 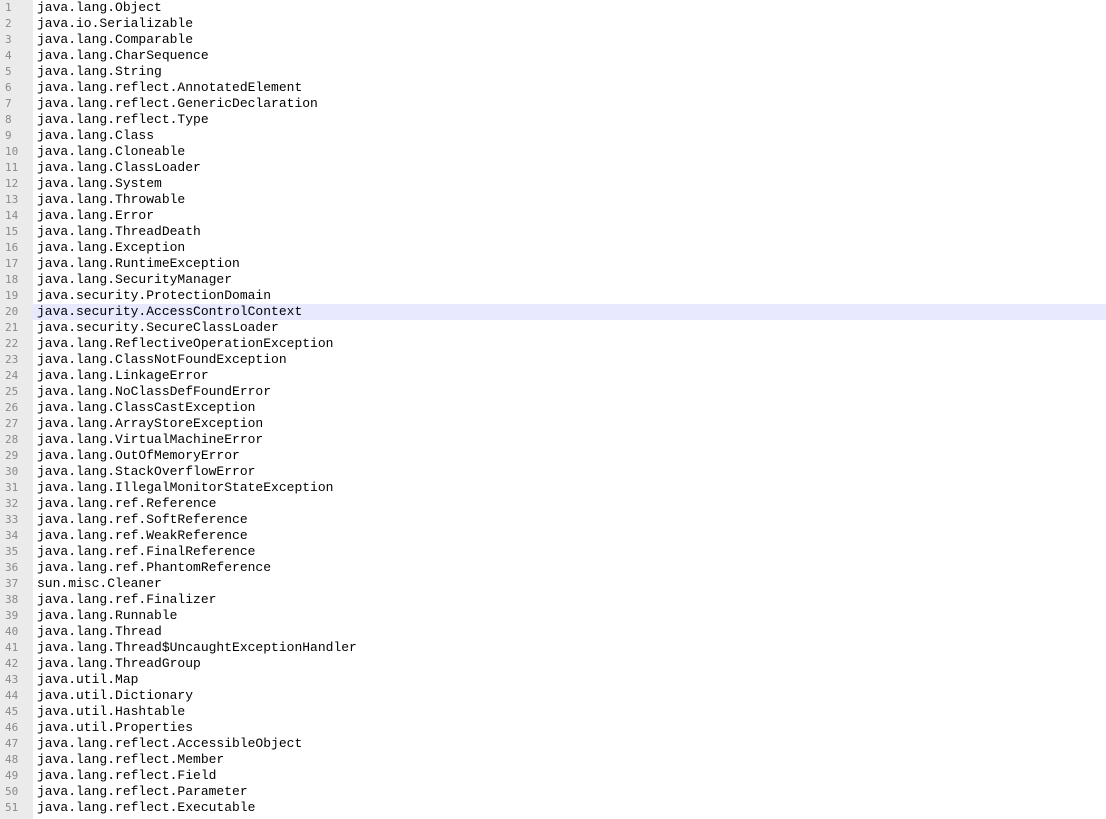 I want to click on editor-line: 27 java.lang.ArrayStoreException, so click(x=553, y=424).